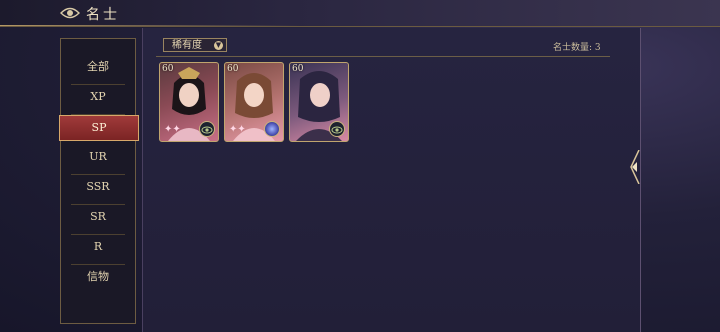  I want to click on header-divider, so click(383, 56).